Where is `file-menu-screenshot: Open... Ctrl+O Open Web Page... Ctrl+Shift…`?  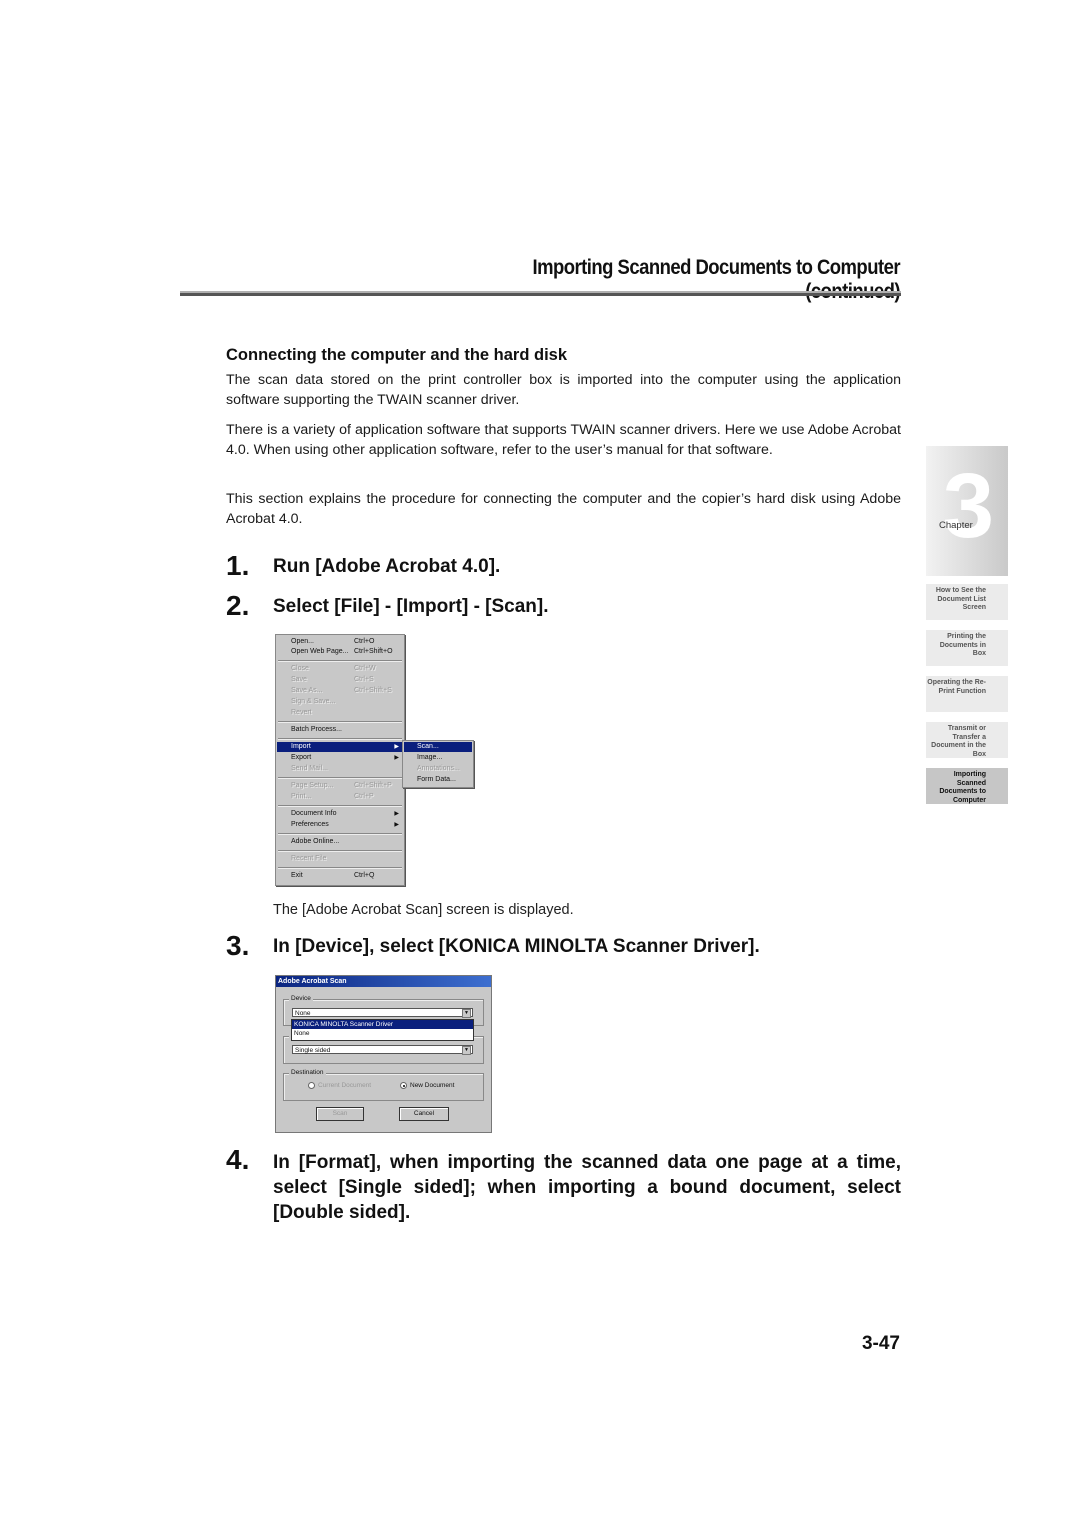 file-menu-screenshot: Open... Ctrl+O Open Web Page... Ctrl+Shift… is located at coordinates (340, 760).